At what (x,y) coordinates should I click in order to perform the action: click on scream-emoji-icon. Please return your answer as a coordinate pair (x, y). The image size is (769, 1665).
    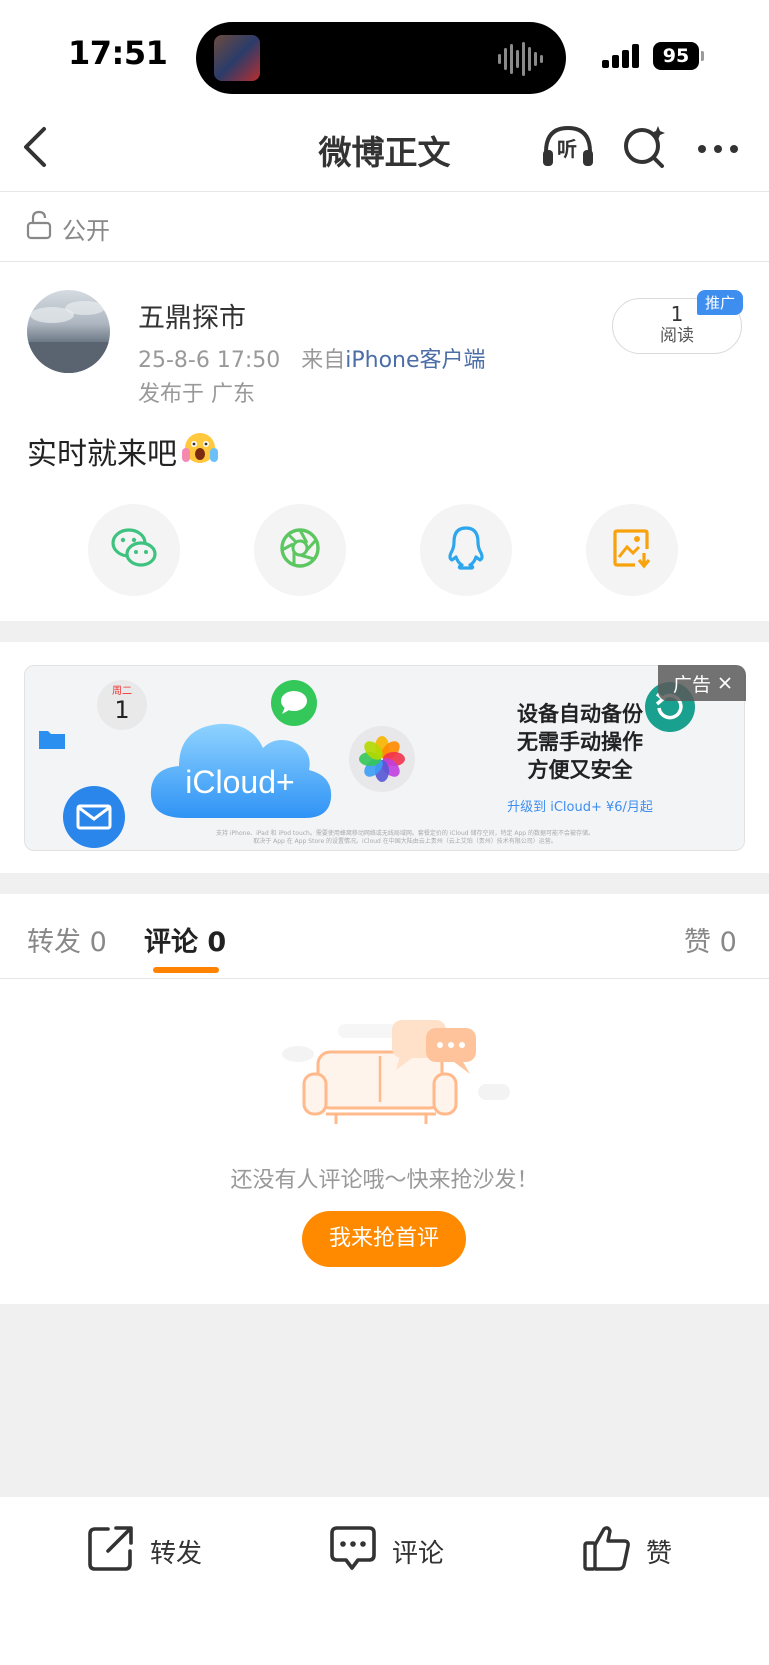
    Looking at the image, I should click on (200, 451).